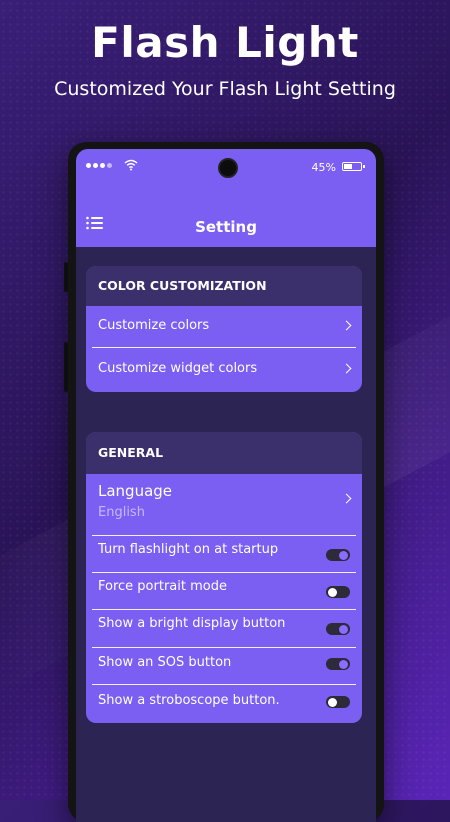 The width and height of the screenshot is (450, 822). Describe the element at coordinates (154, 325) in the screenshot. I see `customize-colors-label: Customize colors` at that location.